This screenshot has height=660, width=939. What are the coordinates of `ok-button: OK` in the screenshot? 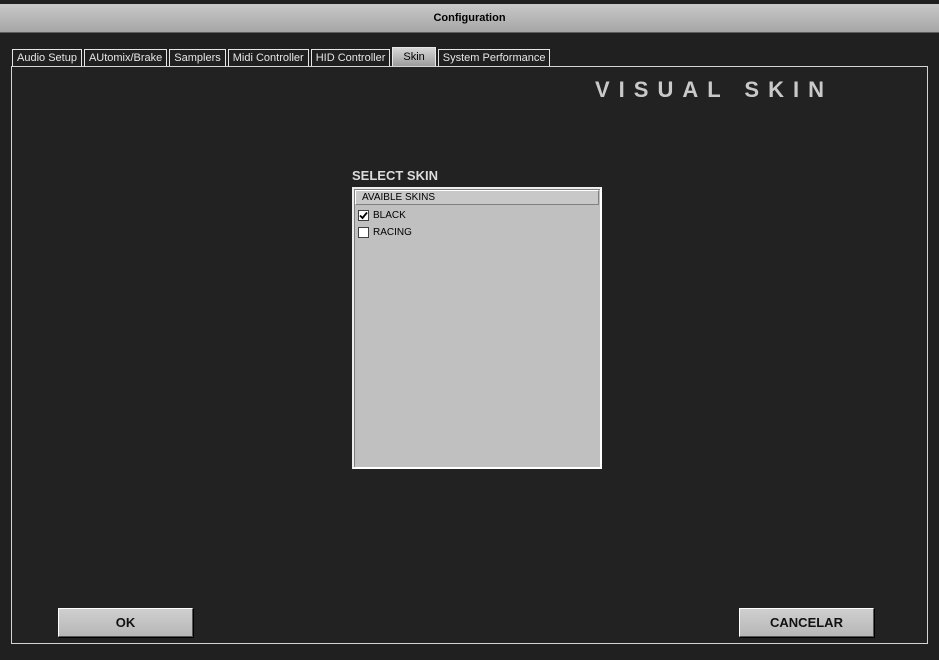 It's located at (125, 622).